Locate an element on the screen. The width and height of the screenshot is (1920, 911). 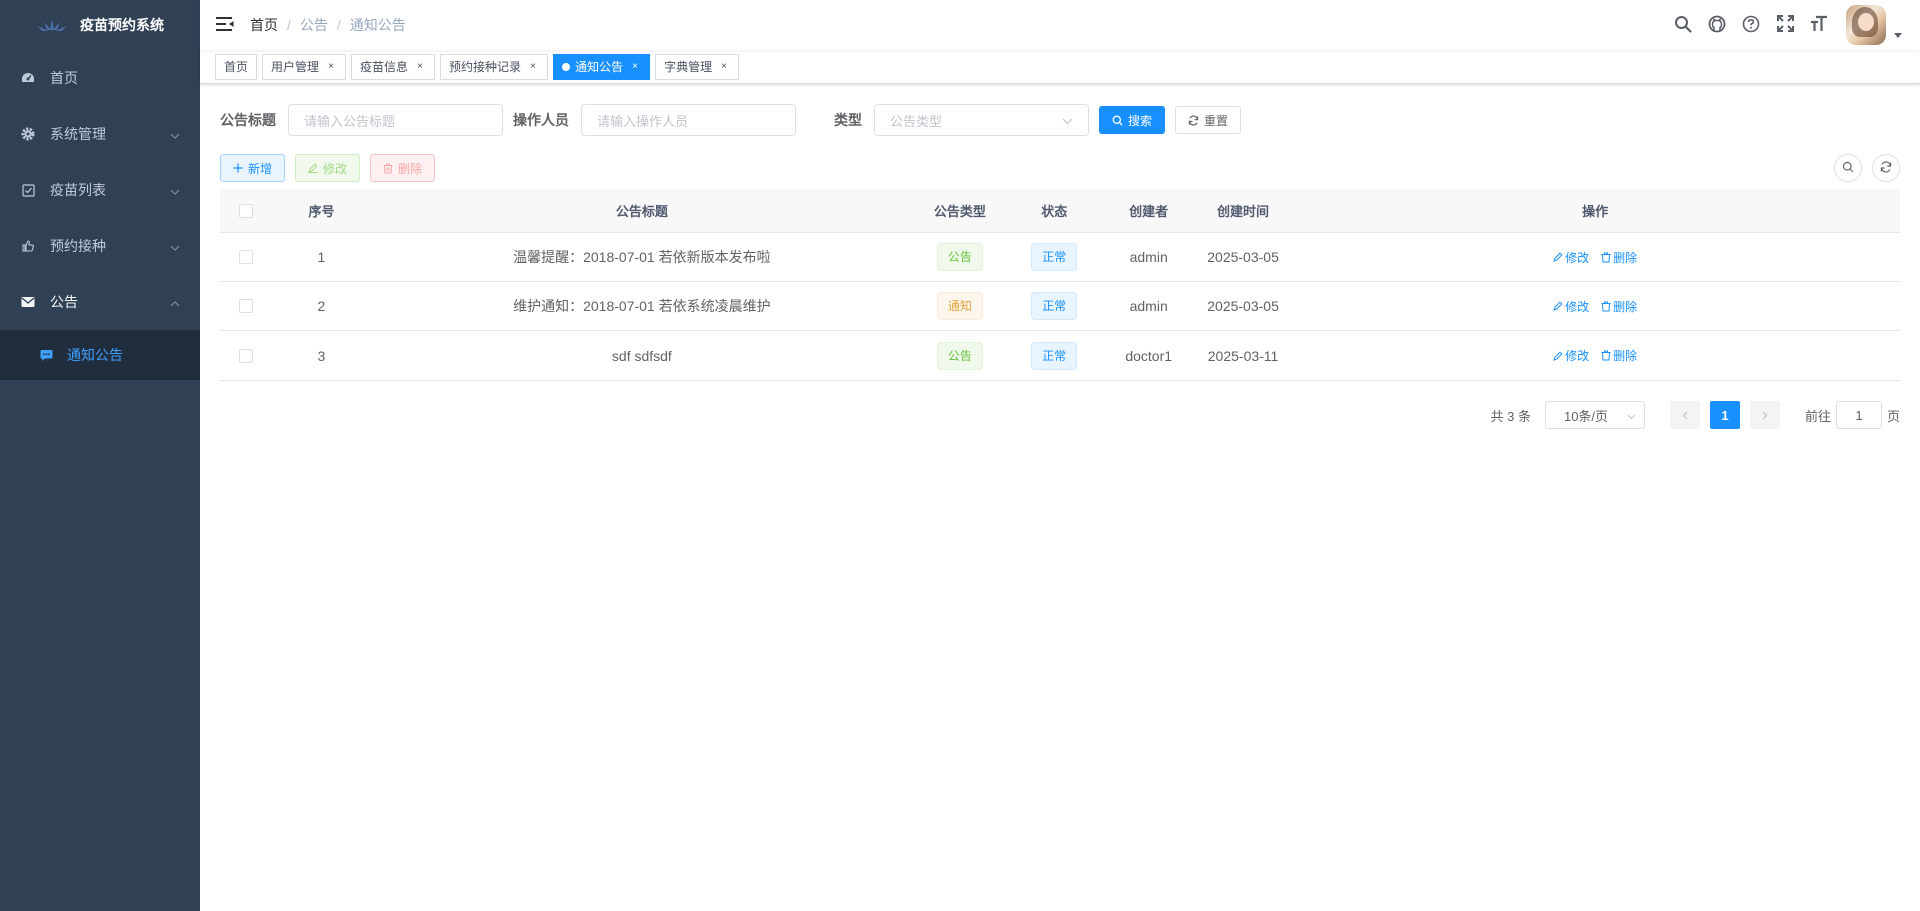
plus-icon is located at coordinates (238, 168).